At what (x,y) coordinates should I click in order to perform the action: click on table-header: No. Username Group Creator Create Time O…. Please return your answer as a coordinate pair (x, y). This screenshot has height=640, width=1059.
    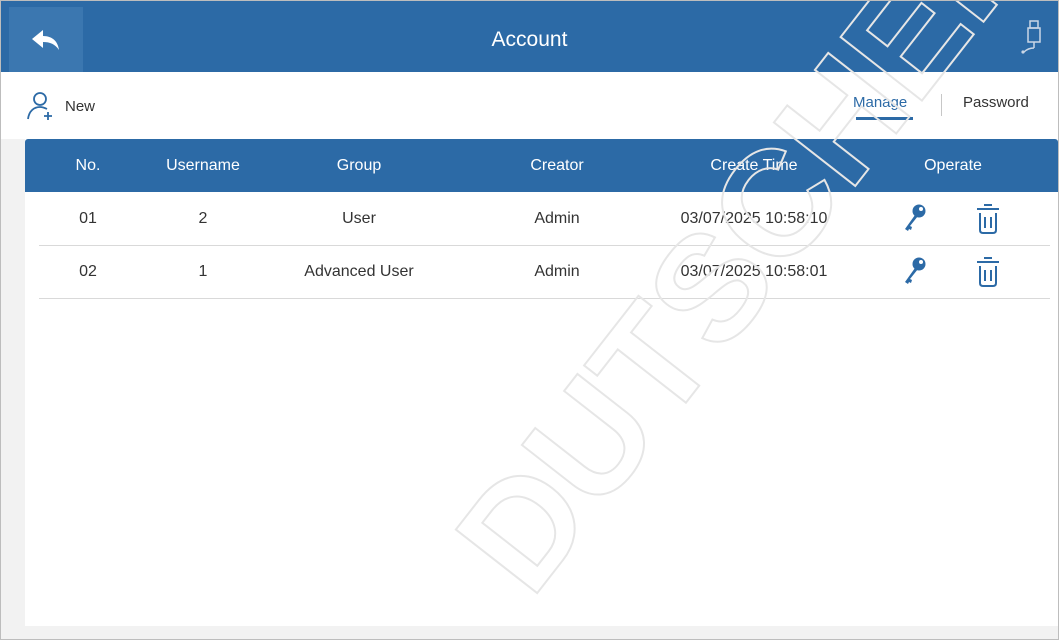
    Looking at the image, I should click on (541, 165).